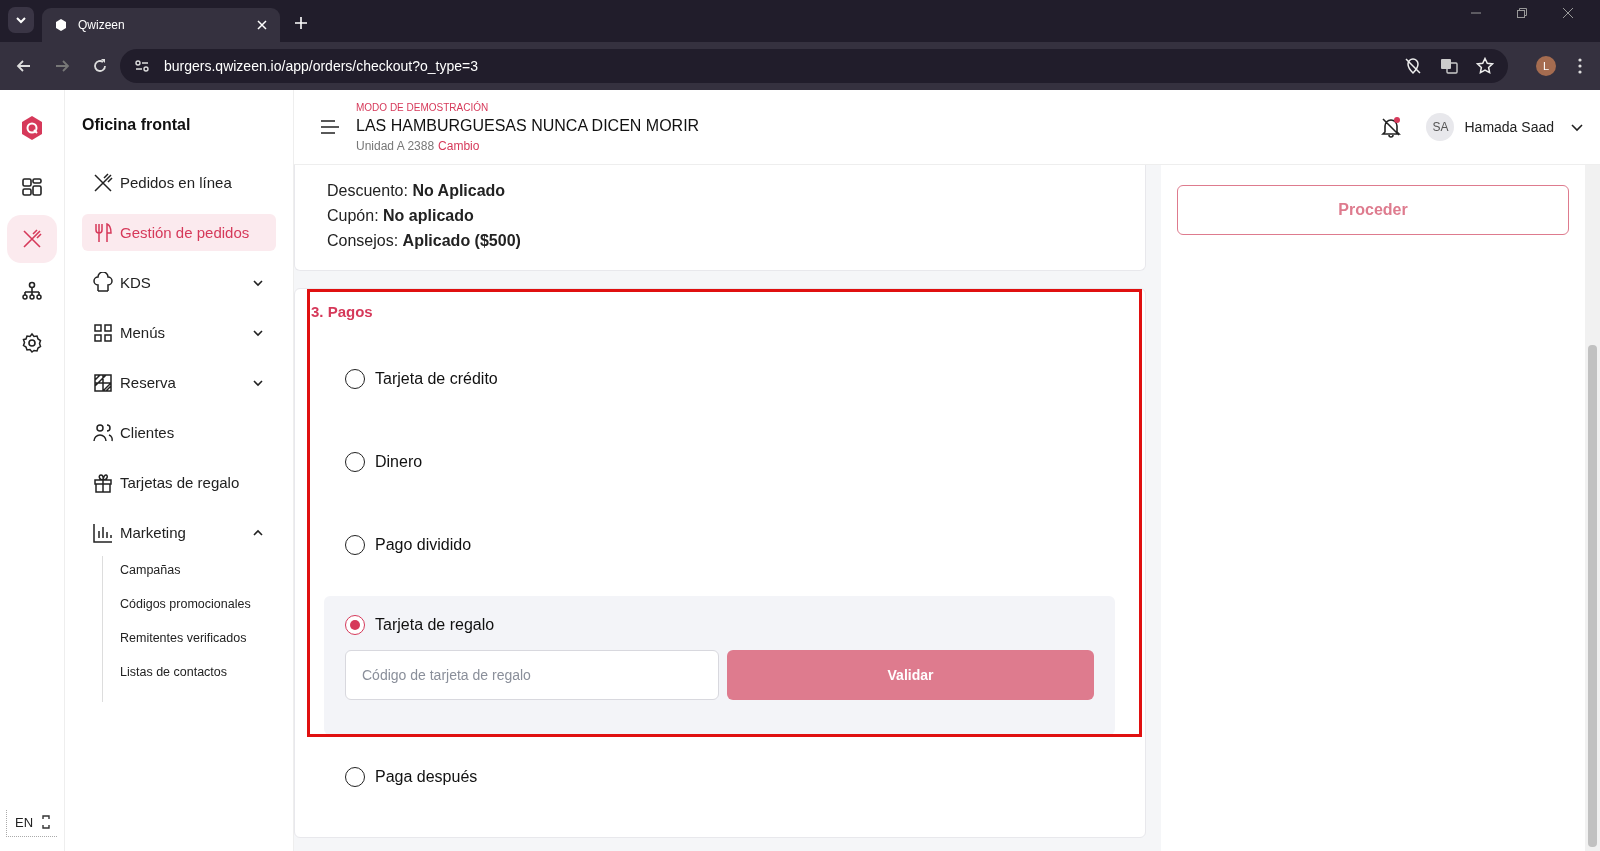 The width and height of the screenshot is (1600, 851). I want to click on more-icon, so click(1580, 66).